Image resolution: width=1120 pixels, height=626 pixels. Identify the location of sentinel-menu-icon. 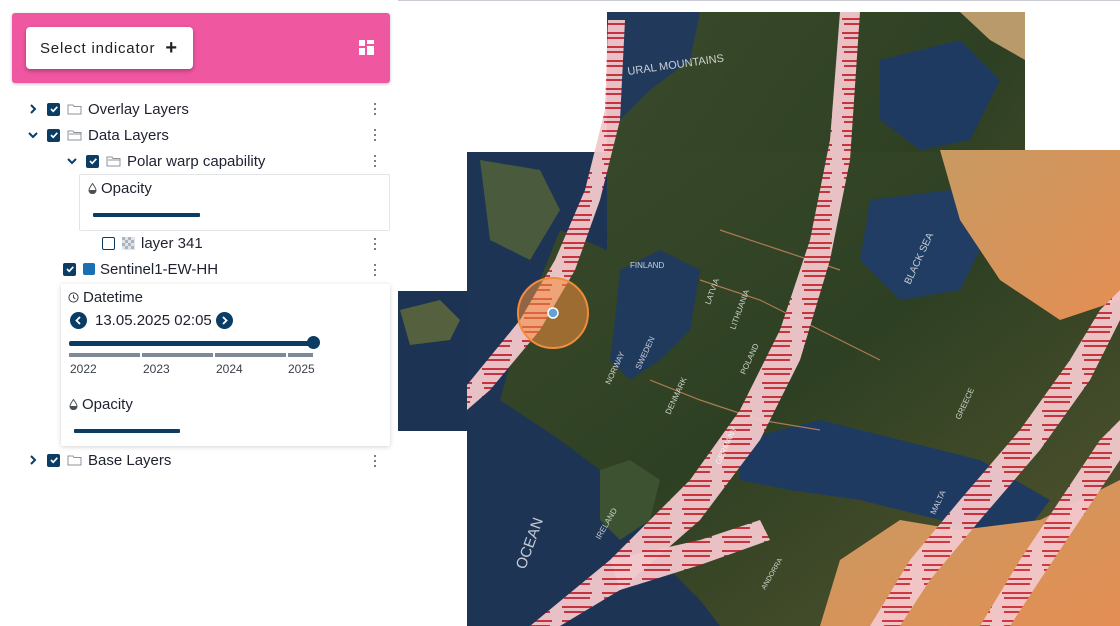
(375, 270).